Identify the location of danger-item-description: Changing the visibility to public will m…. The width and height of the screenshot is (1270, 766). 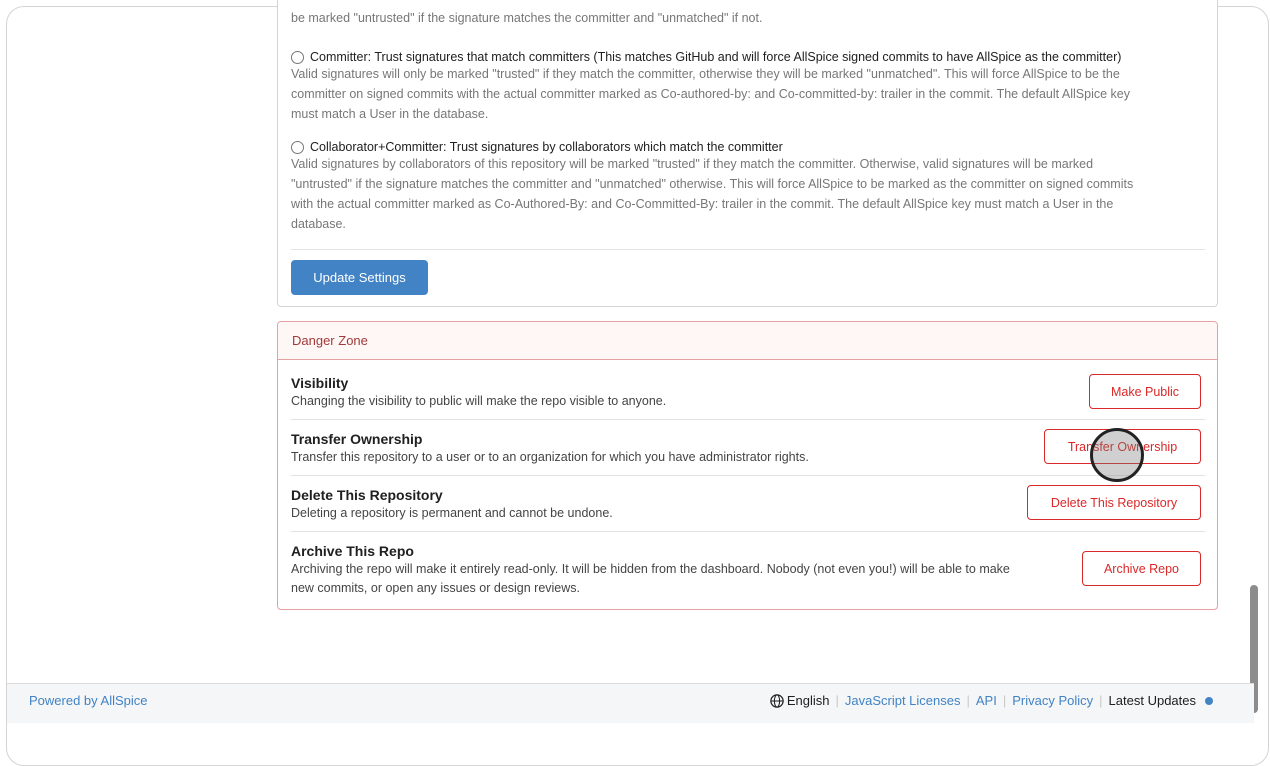
(479, 401).